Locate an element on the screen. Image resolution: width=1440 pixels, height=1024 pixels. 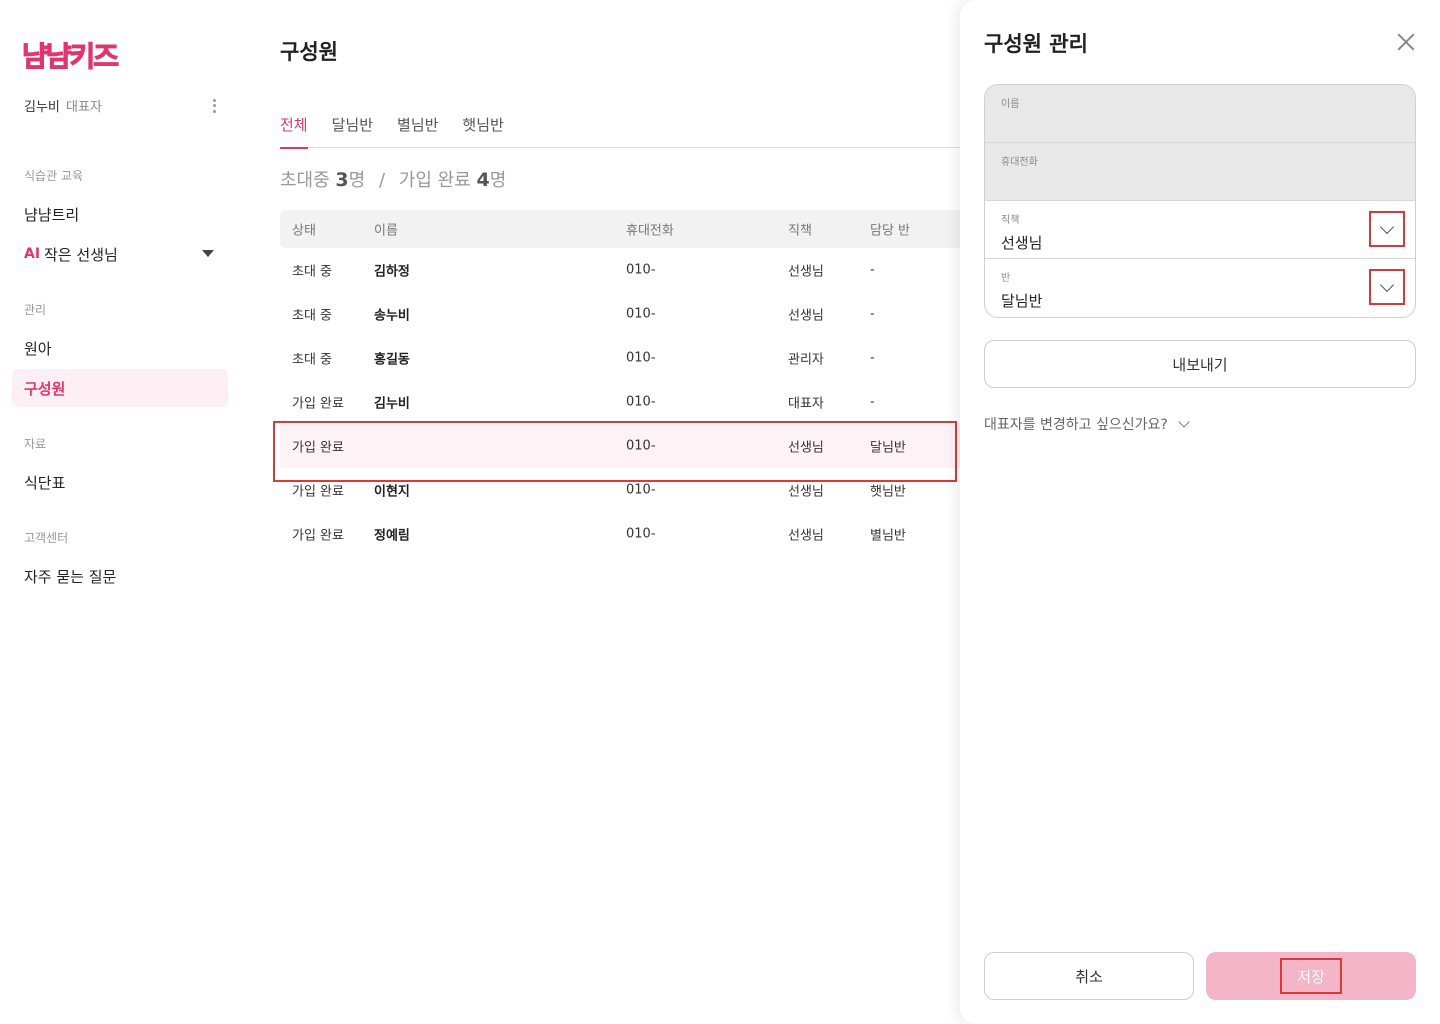
class-tabs: 전체 달님반 별님반 햇님반 is located at coordinates (620, 128).